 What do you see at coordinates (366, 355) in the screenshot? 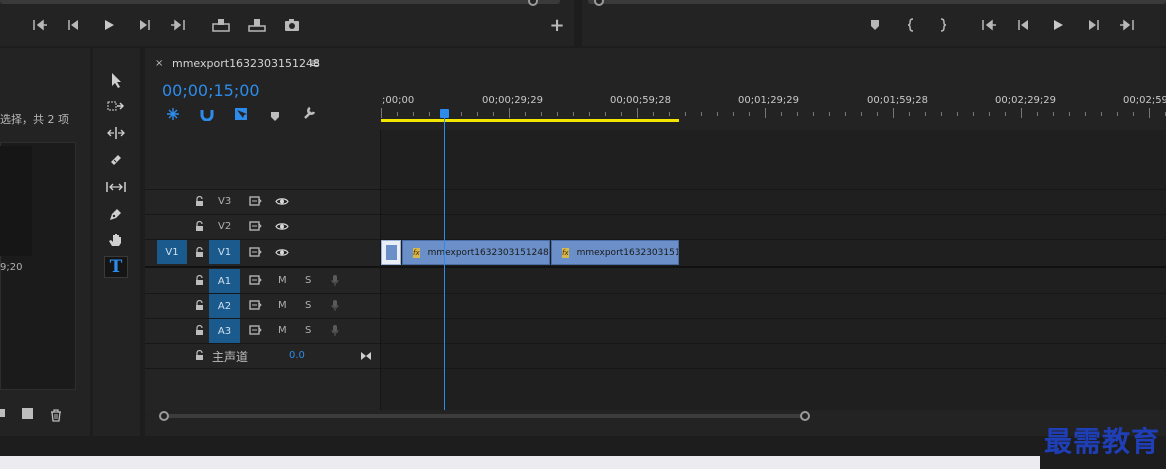
I see `go-to-next-icon` at bounding box center [366, 355].